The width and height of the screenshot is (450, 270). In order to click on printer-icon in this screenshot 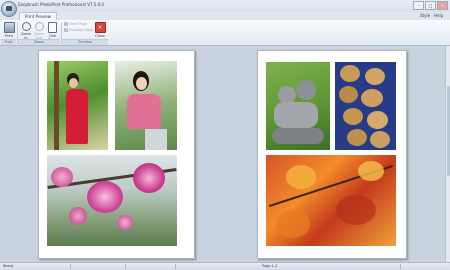, I will do `click(9, 27)`.